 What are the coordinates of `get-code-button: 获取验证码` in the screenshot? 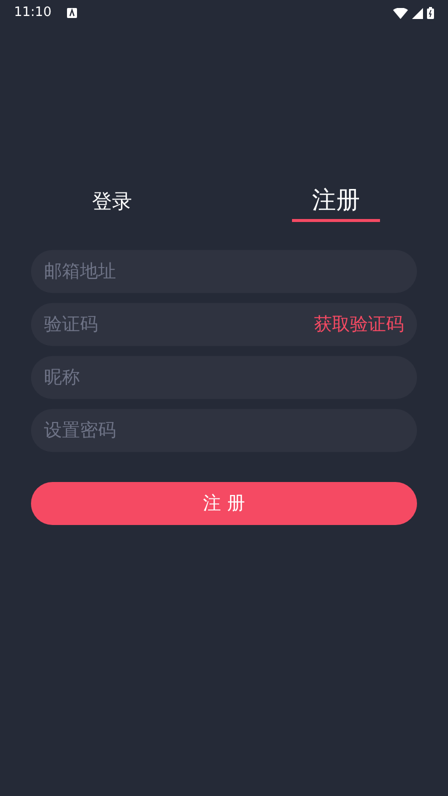 It's located at (359, 324).